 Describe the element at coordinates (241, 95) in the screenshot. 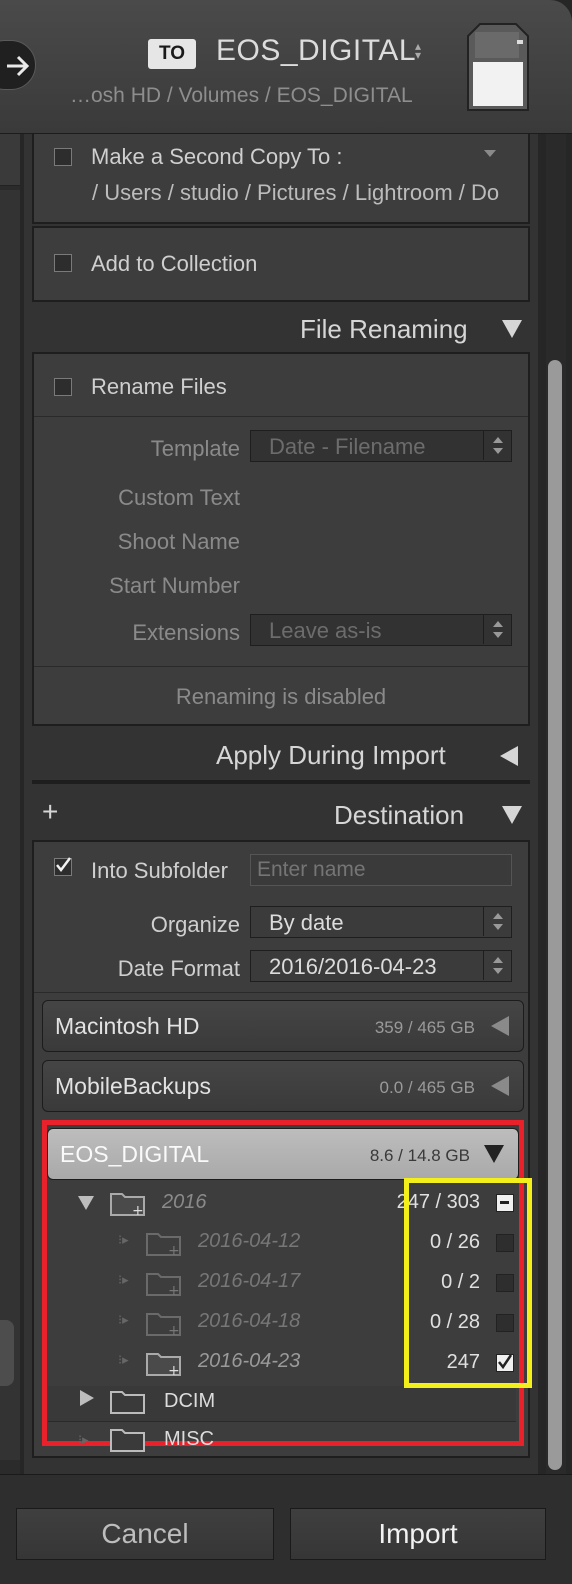

I see `destination-path: …osh HD / Volumes / EOS_DIGITAL` at that location.